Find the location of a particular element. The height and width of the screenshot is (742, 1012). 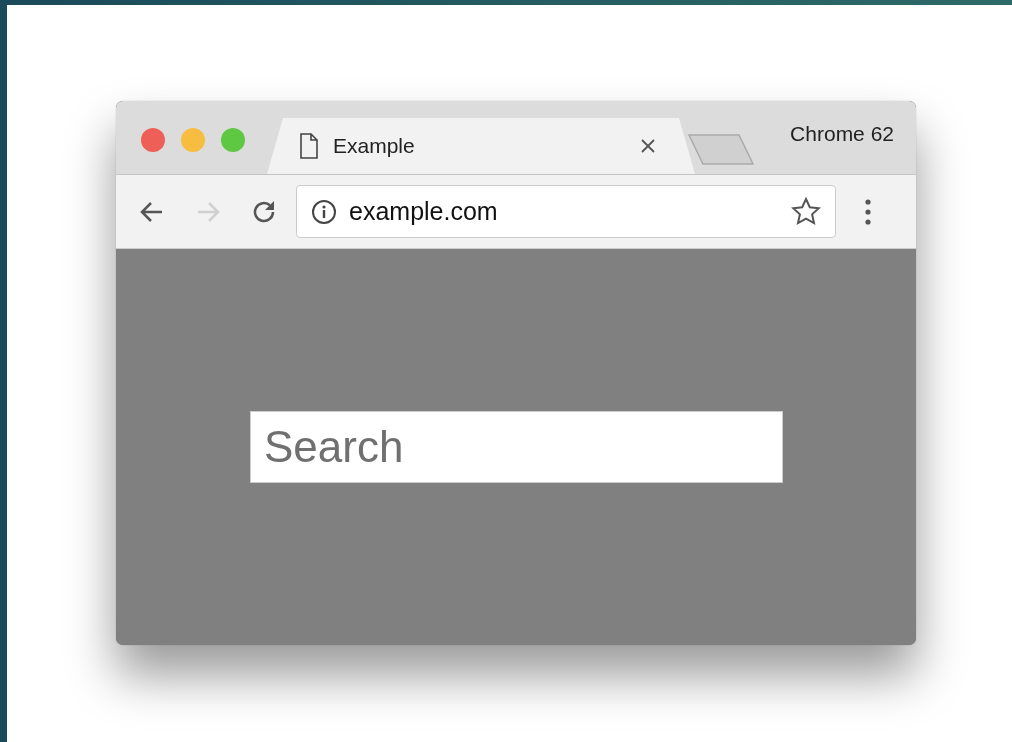

window-title: Chrome 62 is located at coordinates (842, 133).